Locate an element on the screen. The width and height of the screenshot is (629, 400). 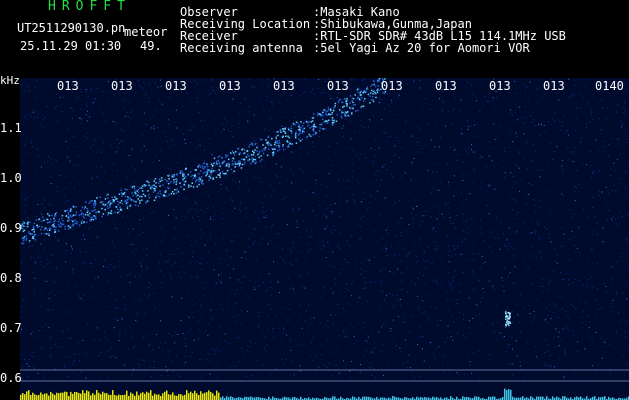
app-title: HROFFT is located at coordinates (89, 7).